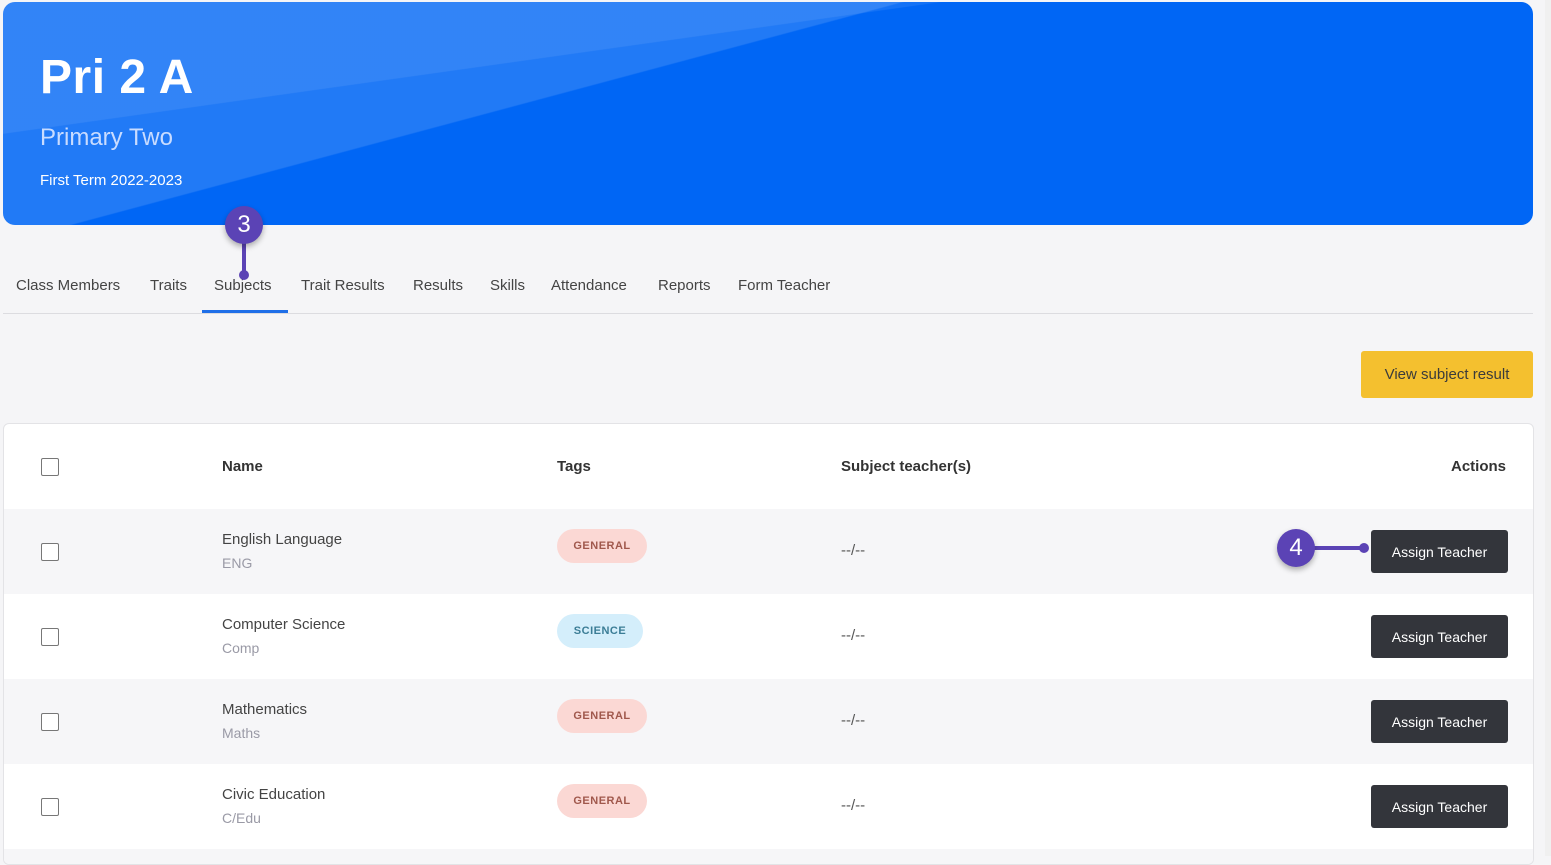  I want to click on subject-name: Computer Science, so click(284, 624).